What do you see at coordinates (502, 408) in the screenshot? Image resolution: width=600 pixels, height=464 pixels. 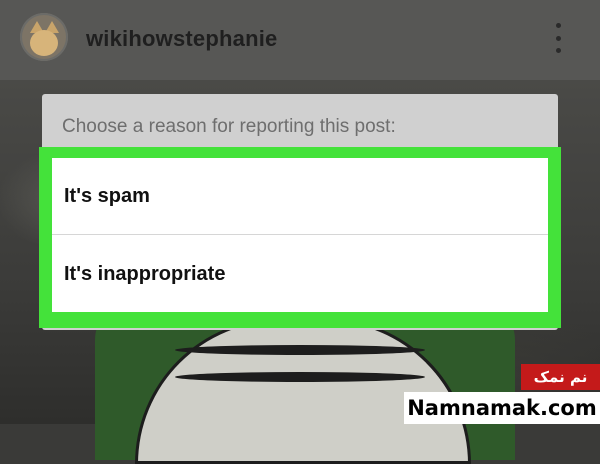 I see `watermark-site: Namnamak.com` at bounding box center [502, 408].